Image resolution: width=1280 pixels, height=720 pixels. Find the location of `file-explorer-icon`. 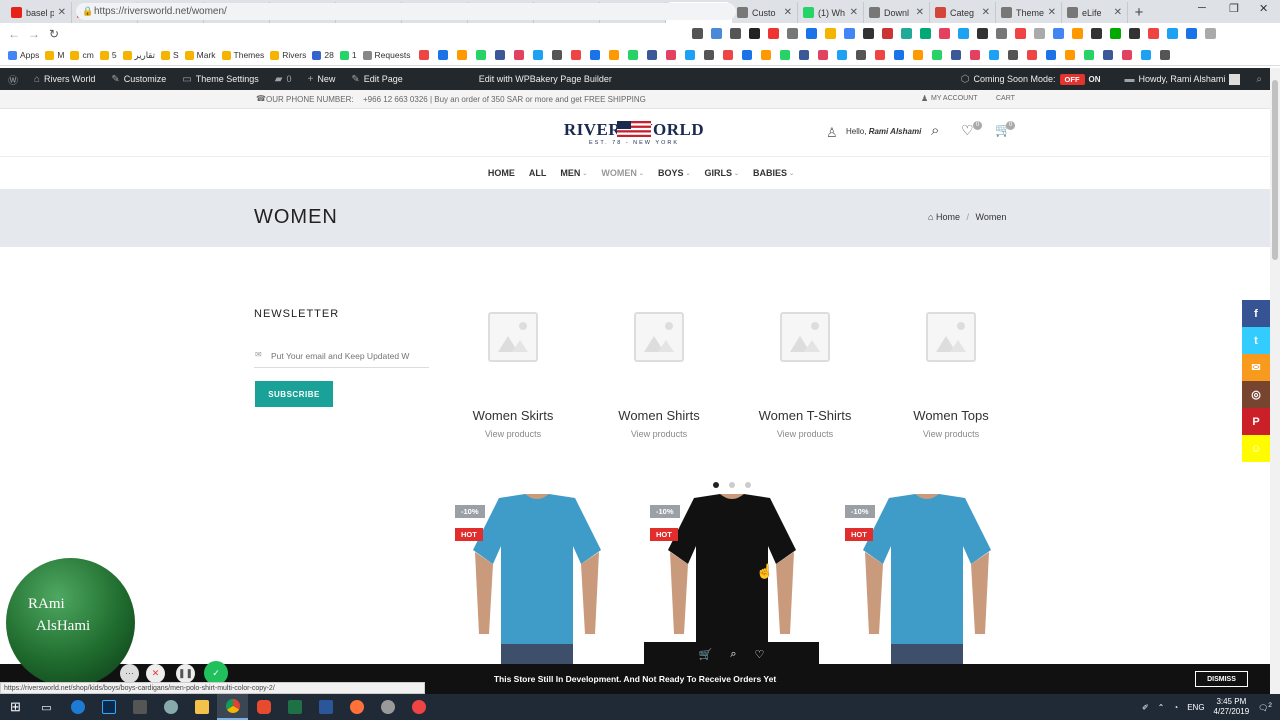

file-explorer-icon is located at coordinates (201, 707).